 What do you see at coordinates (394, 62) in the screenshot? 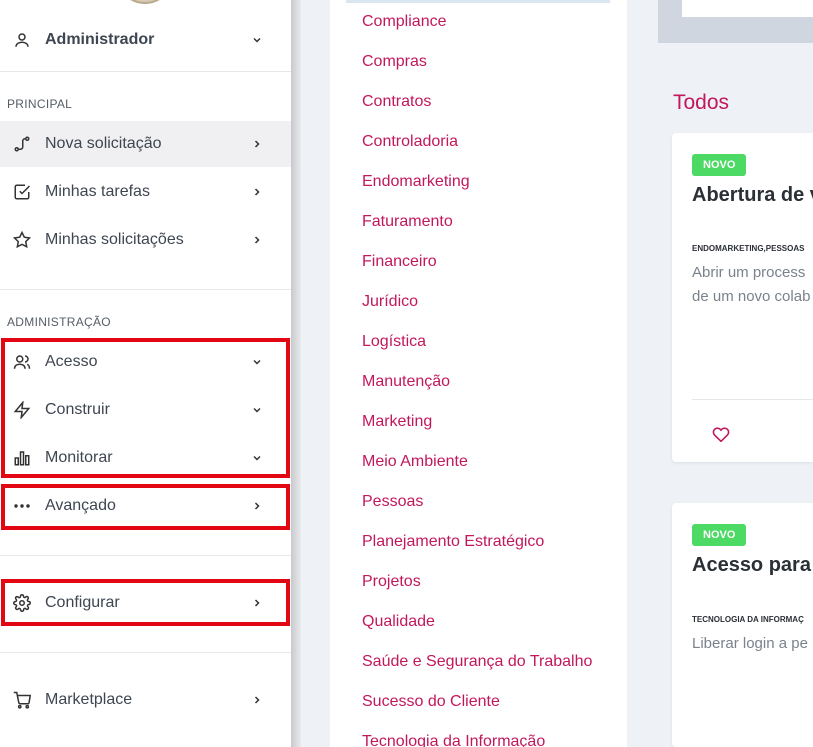
I see `category-item: Compras` at bounding box center [394, 62].